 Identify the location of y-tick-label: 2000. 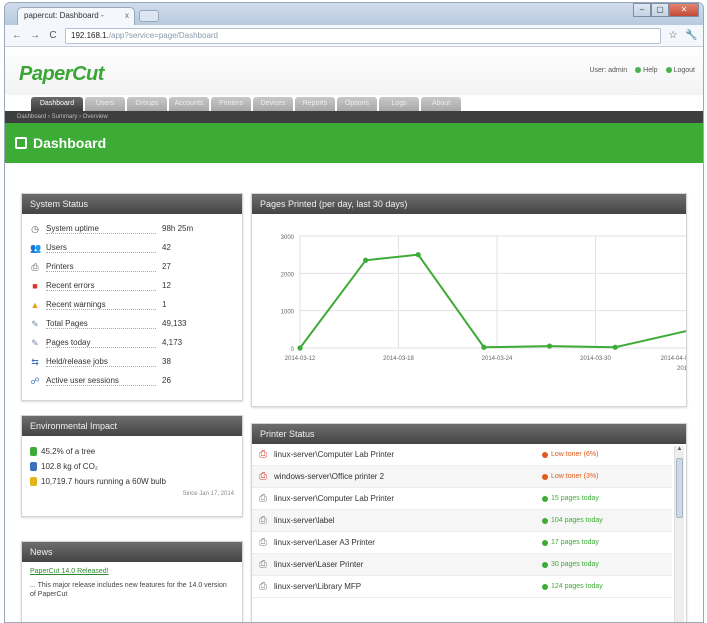
(288, 275).